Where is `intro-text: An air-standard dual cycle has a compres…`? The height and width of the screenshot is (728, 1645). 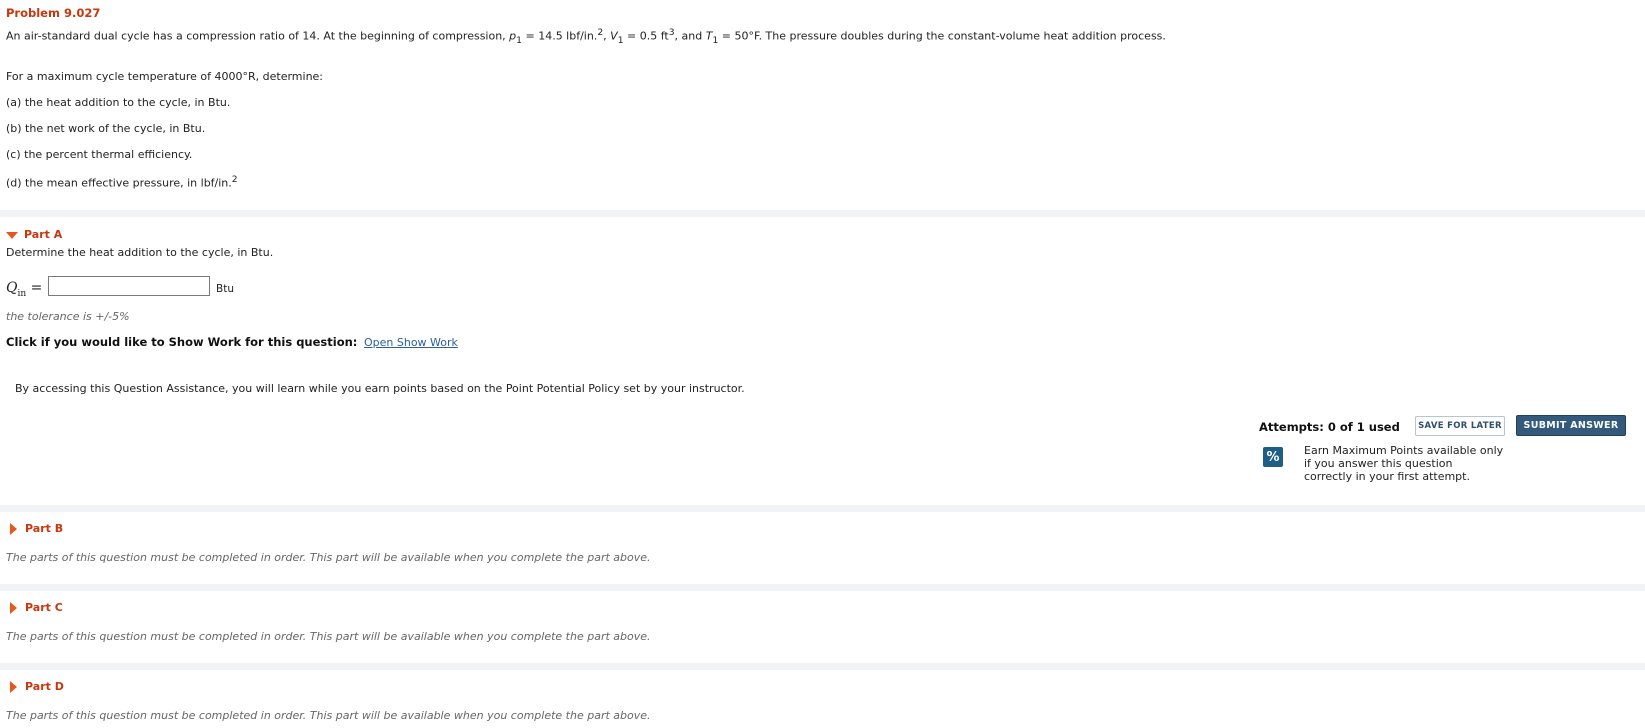
intro-text: An air-standard dual cycle has a compres… is located at coordinates (258, 36).